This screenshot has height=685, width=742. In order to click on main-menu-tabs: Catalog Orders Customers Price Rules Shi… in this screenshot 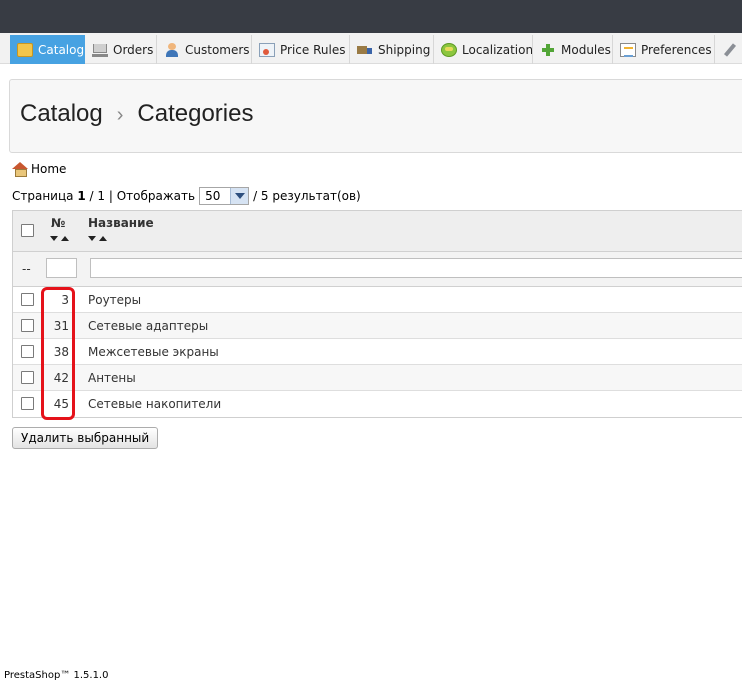, I will do `click(371, 48)`.